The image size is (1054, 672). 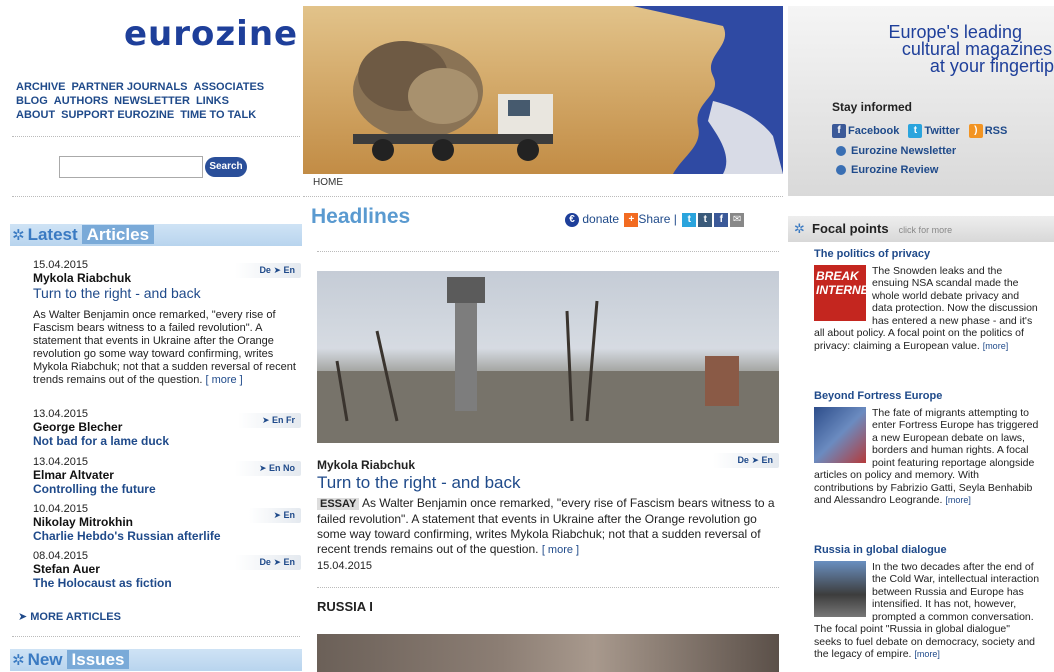 What do you see at coordinates (927, 254) in the screenshot?
I see `focal-item-title: The politics of privacy` at bounding box center [927, 254].